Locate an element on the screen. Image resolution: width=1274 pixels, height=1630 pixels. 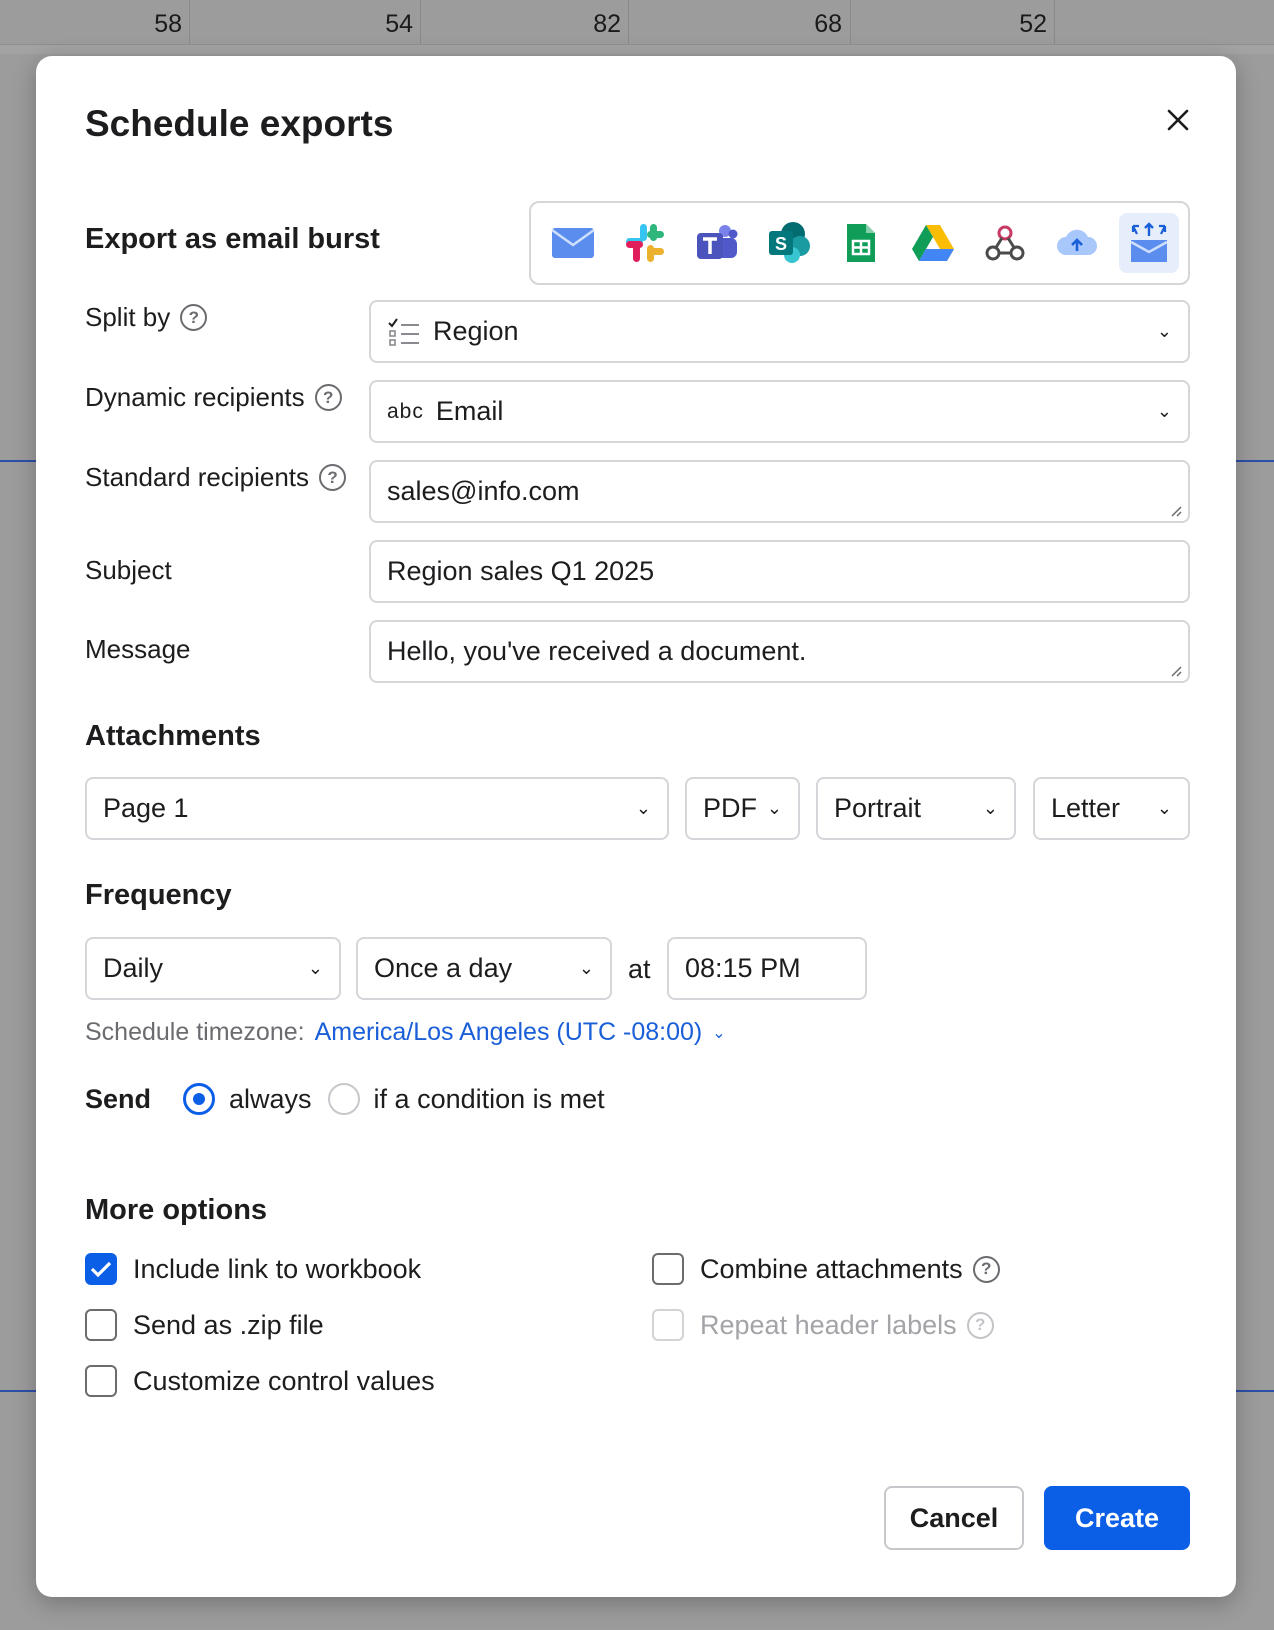
attachment-paper-select: Letter ⌄ is located at coordinates (1111, 808).